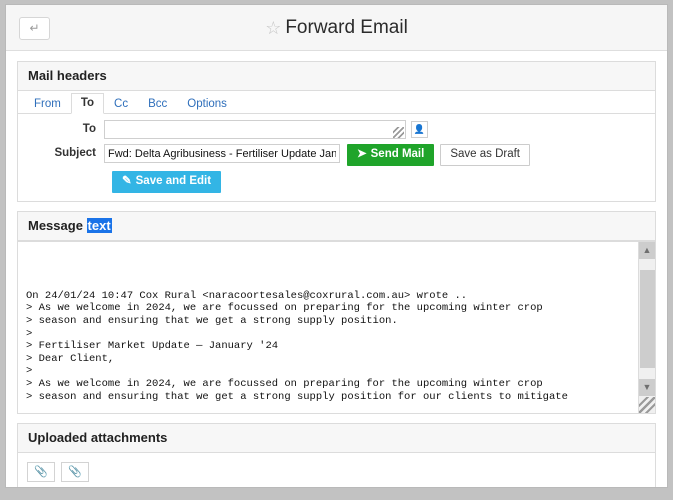  I want to click on to-input, so click(255, 129).